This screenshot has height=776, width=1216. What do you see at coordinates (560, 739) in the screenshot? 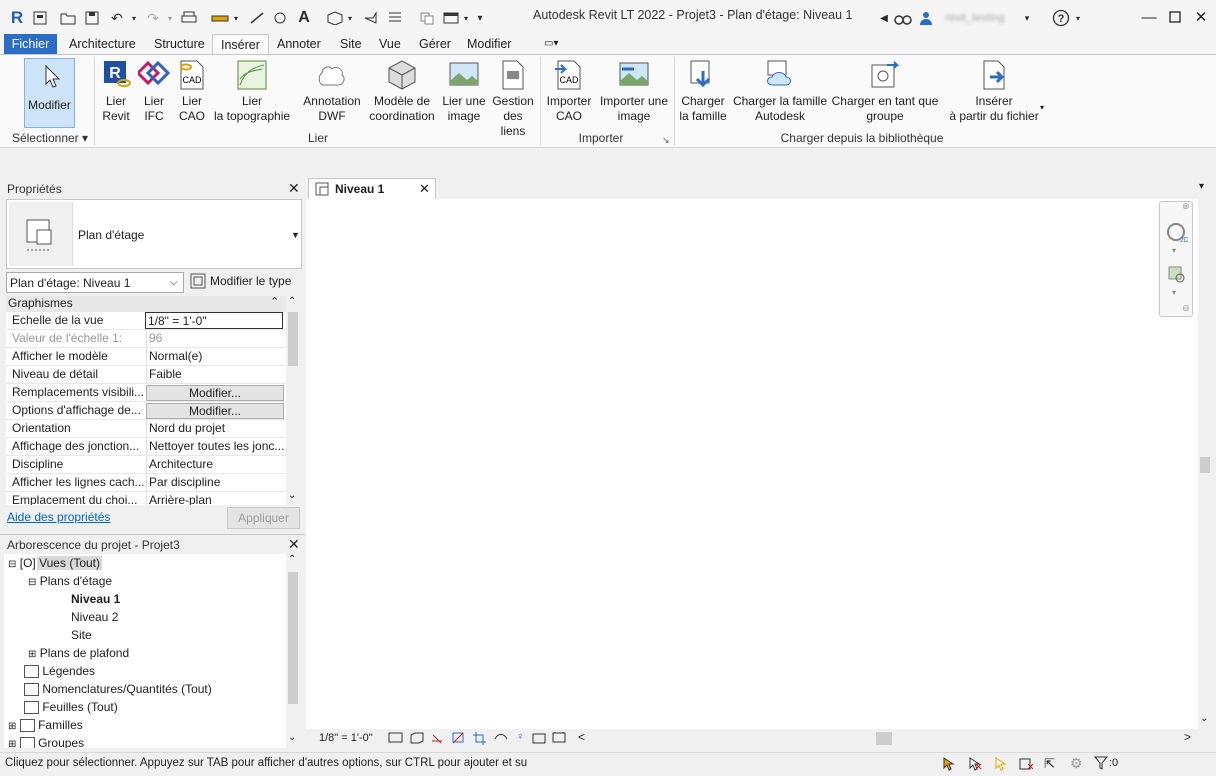
I see `worksharing-display-icon` at bounding box center [560, 739].